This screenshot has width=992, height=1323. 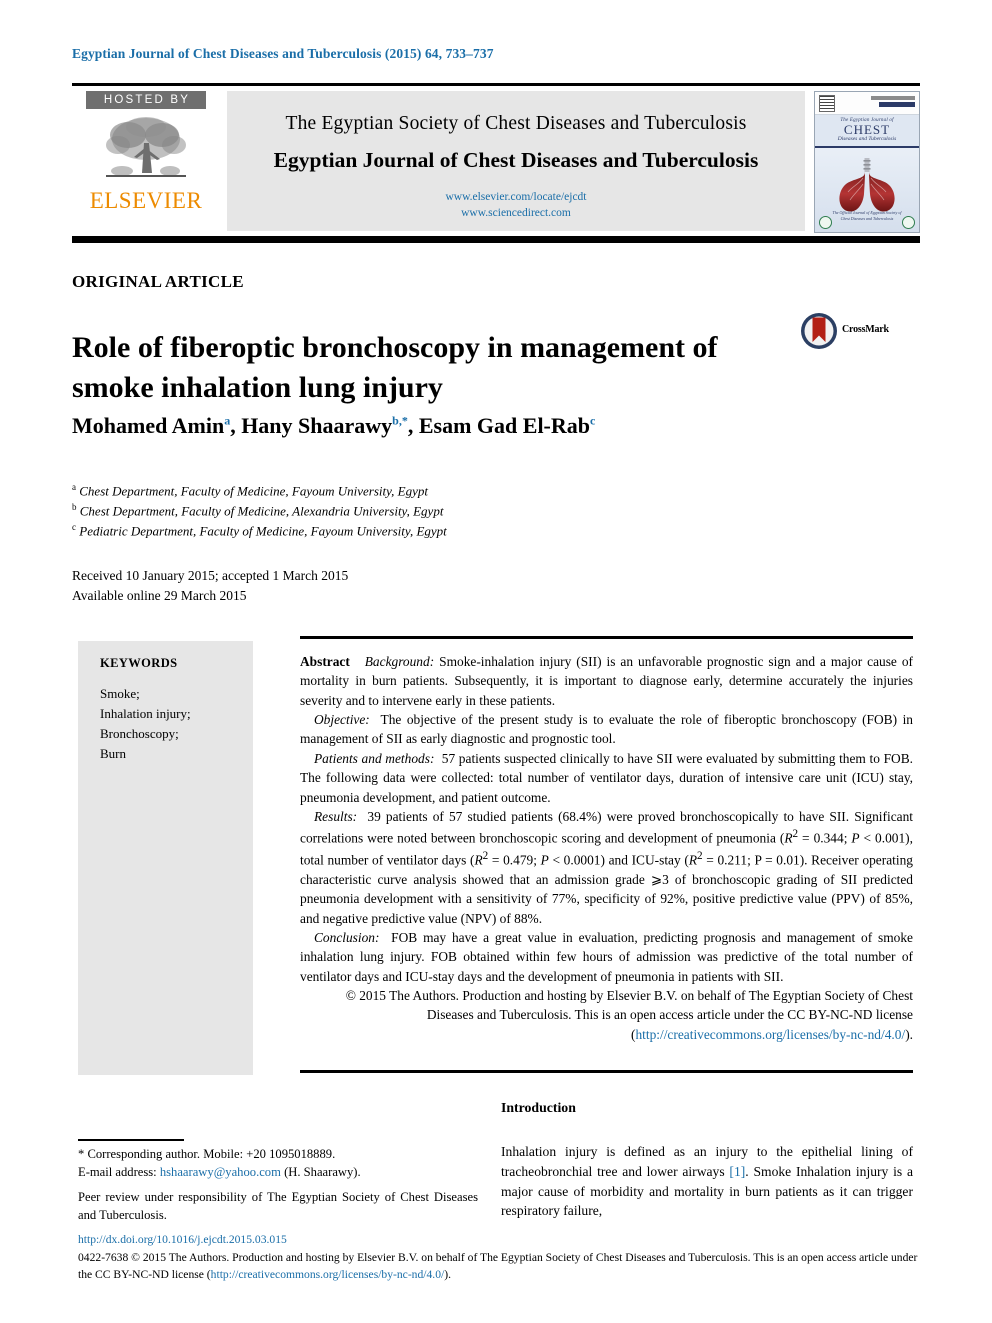 I want to click on header-top-rule, so click(x=496, y=84).